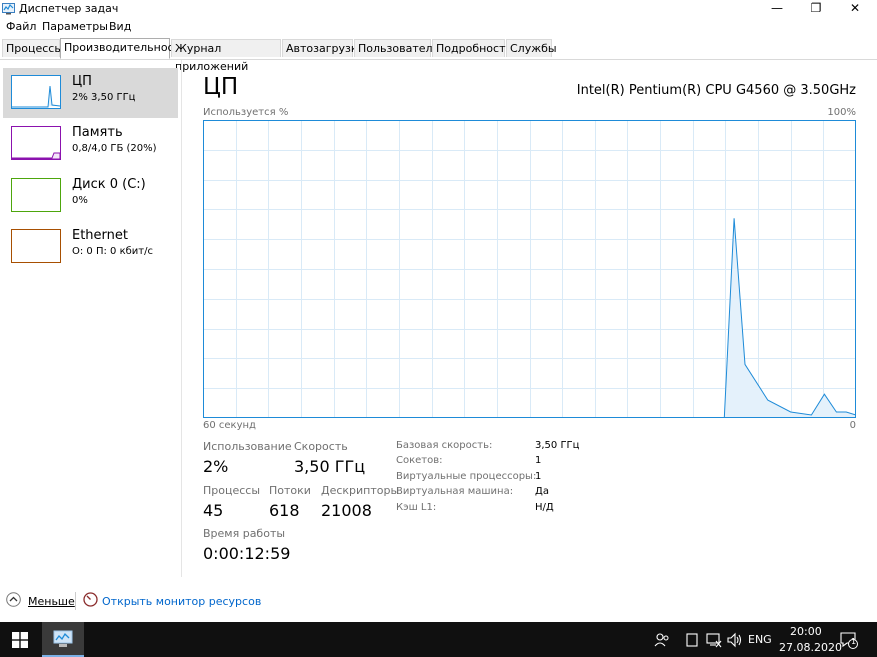 Image resolution: width=877 pixels, height=657 pixels. I want to click on sockets-value: 1, so click(538, 460).